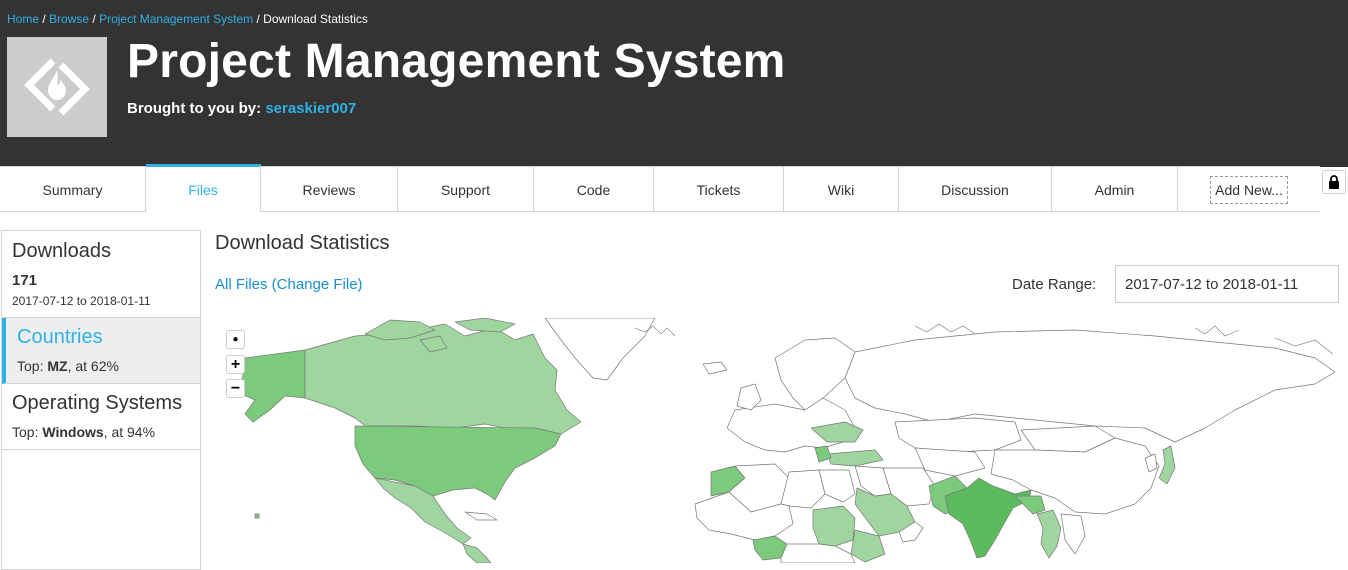 The height and width of the screenshot is (570, 1348). I want to click on tab-files: Files, so click(203, 188).